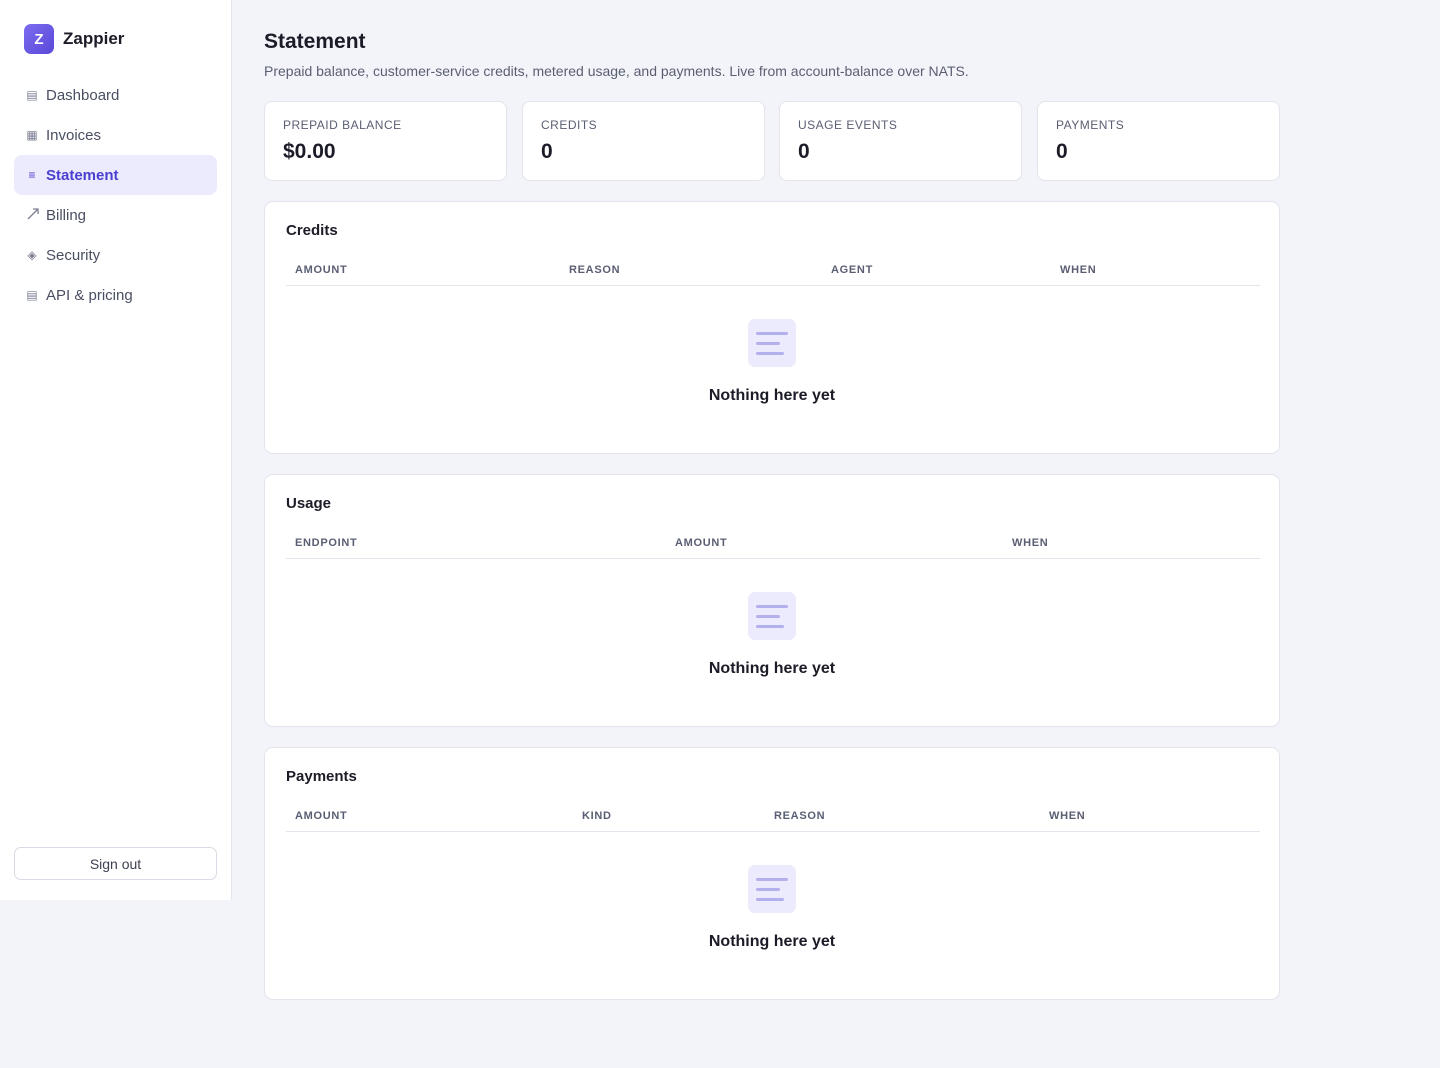  What do you see at coordinates (1158, 141) in the screenshot?
I see `stat-card-payments: PAYMENTS 0` at bounding box center [1158, 141].